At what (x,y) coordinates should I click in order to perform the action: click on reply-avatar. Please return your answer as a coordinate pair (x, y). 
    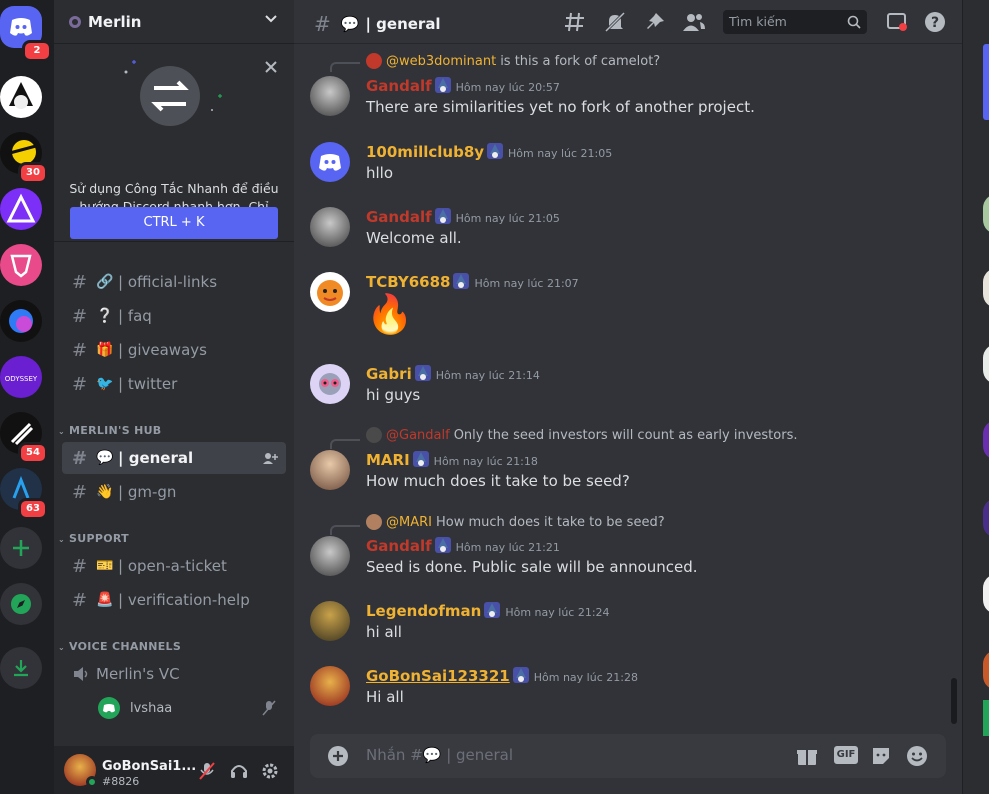
    Looking at the image, I should click on (374, 61).